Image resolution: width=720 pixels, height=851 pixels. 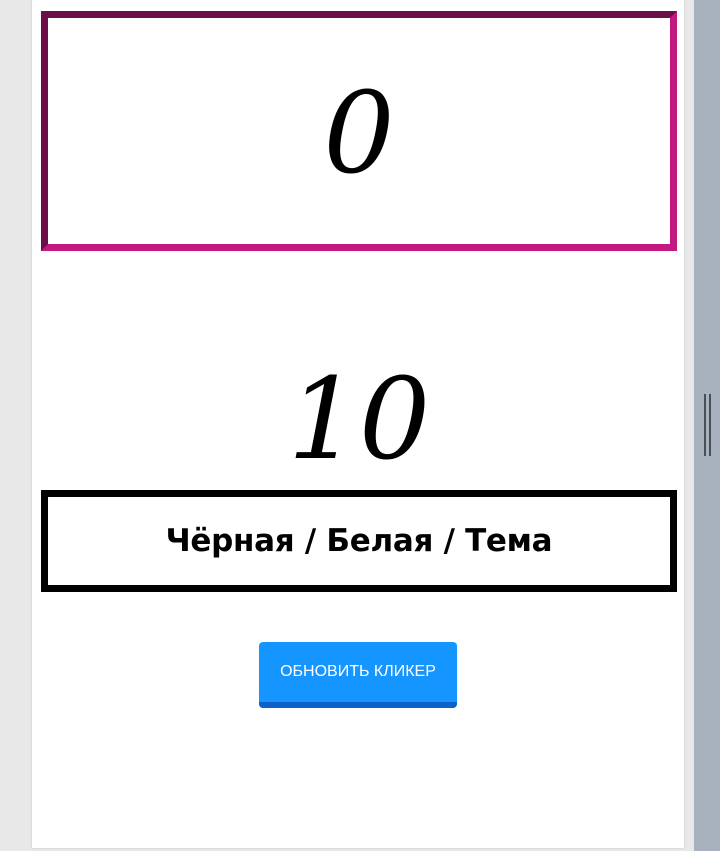 What do you see at coordinates (359, 420) in the screenshot?
I see `step-value: 10` at bounding box center [359, 420].